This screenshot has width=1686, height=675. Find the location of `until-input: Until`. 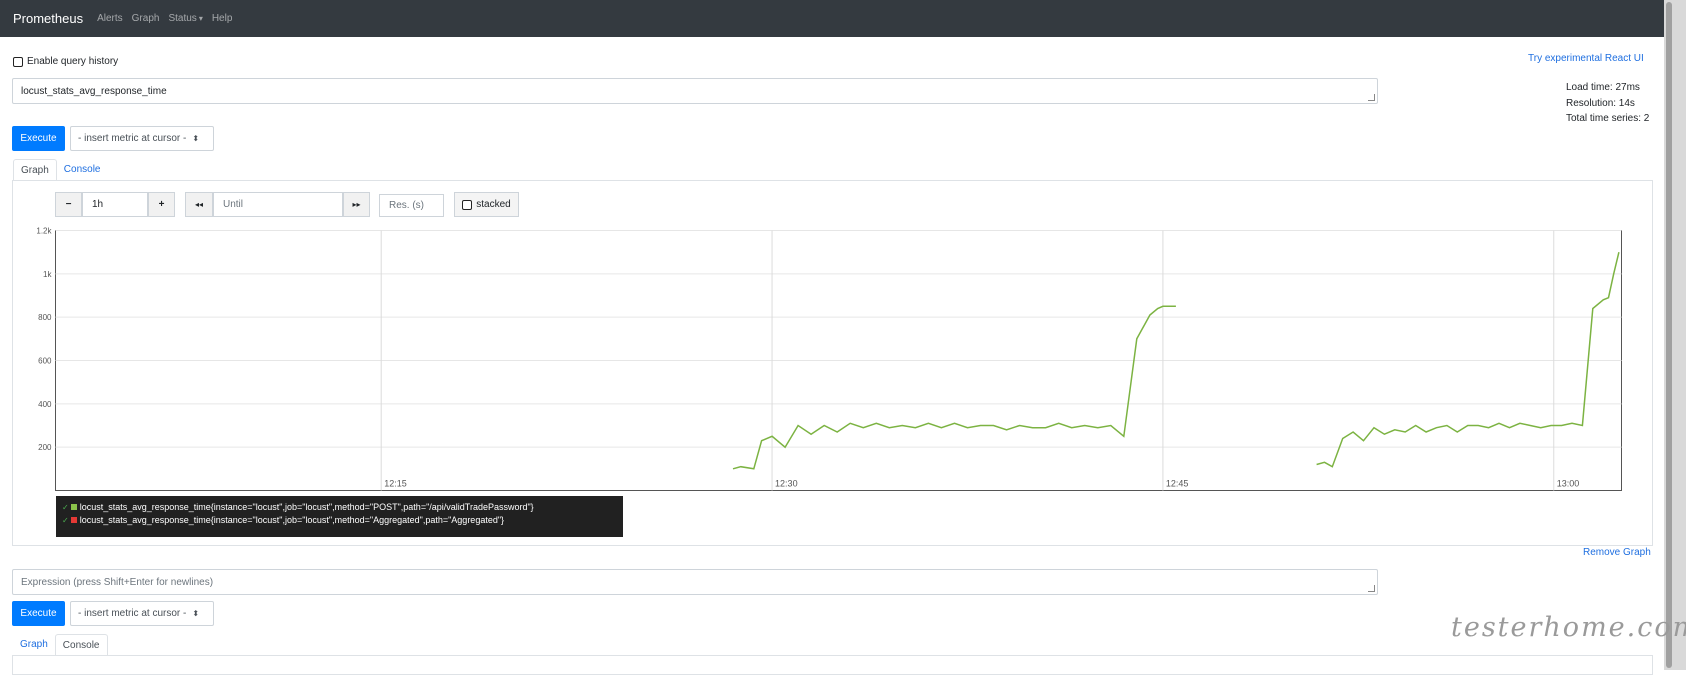

until-input: Until is located at coordinates (278, 204).